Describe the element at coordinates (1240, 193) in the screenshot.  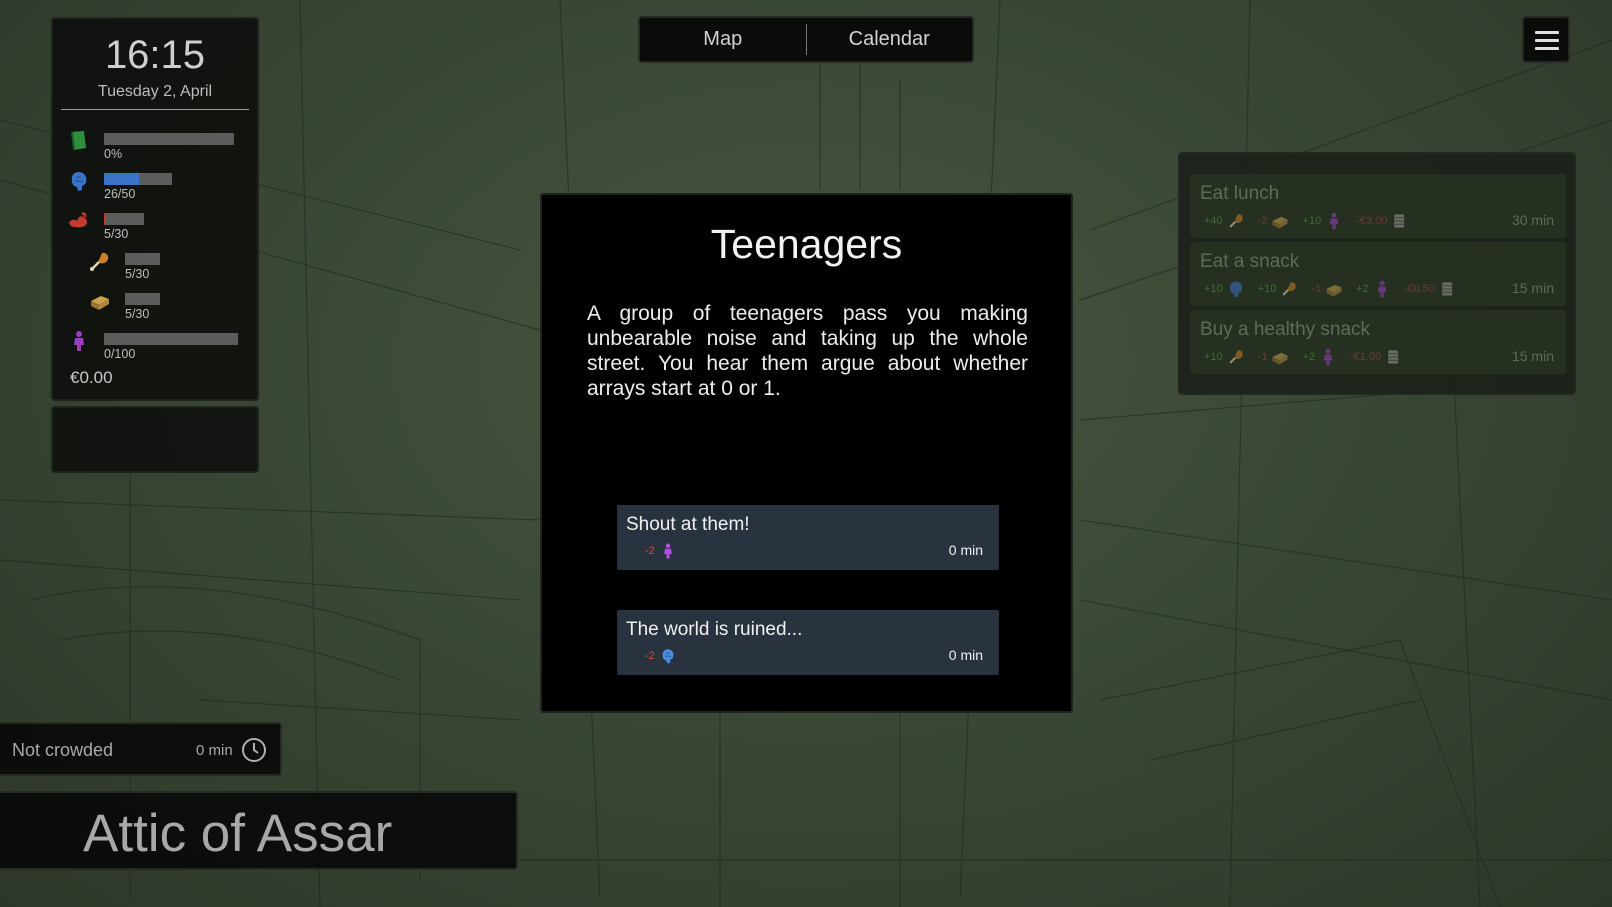
I see `action-title: Eat lunch` at that location.